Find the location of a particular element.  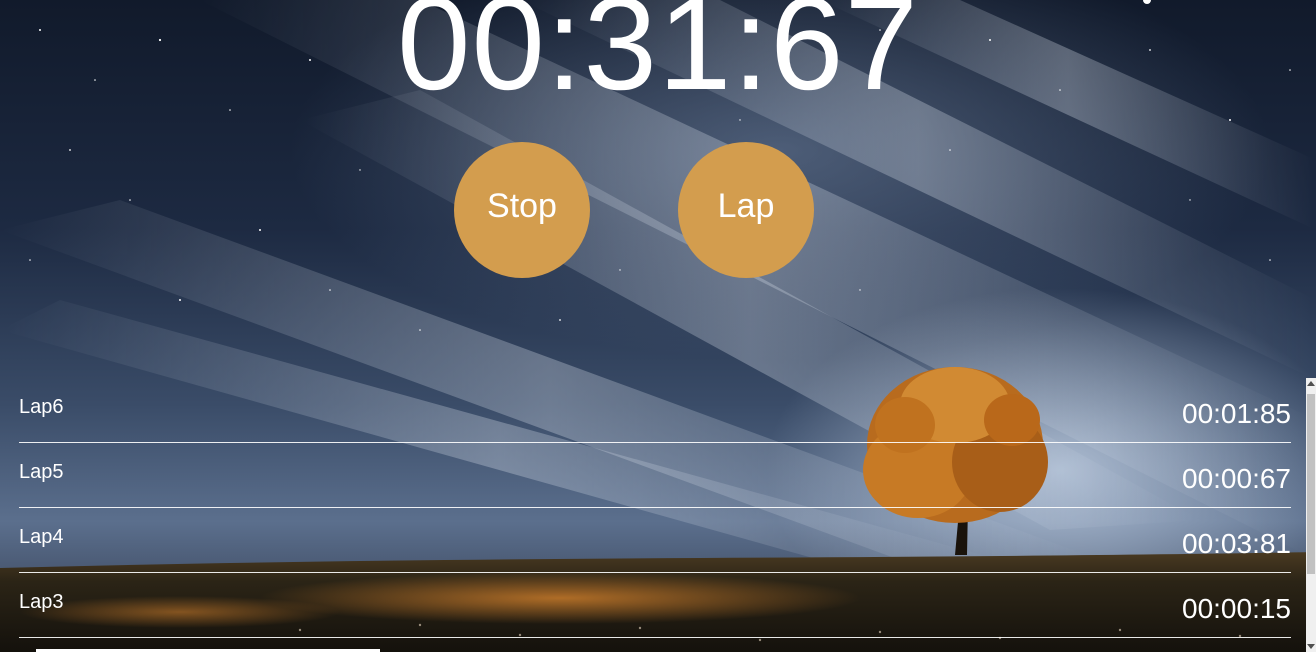

scroll-down-arrow-icon is located at coordinates (1311, 646).